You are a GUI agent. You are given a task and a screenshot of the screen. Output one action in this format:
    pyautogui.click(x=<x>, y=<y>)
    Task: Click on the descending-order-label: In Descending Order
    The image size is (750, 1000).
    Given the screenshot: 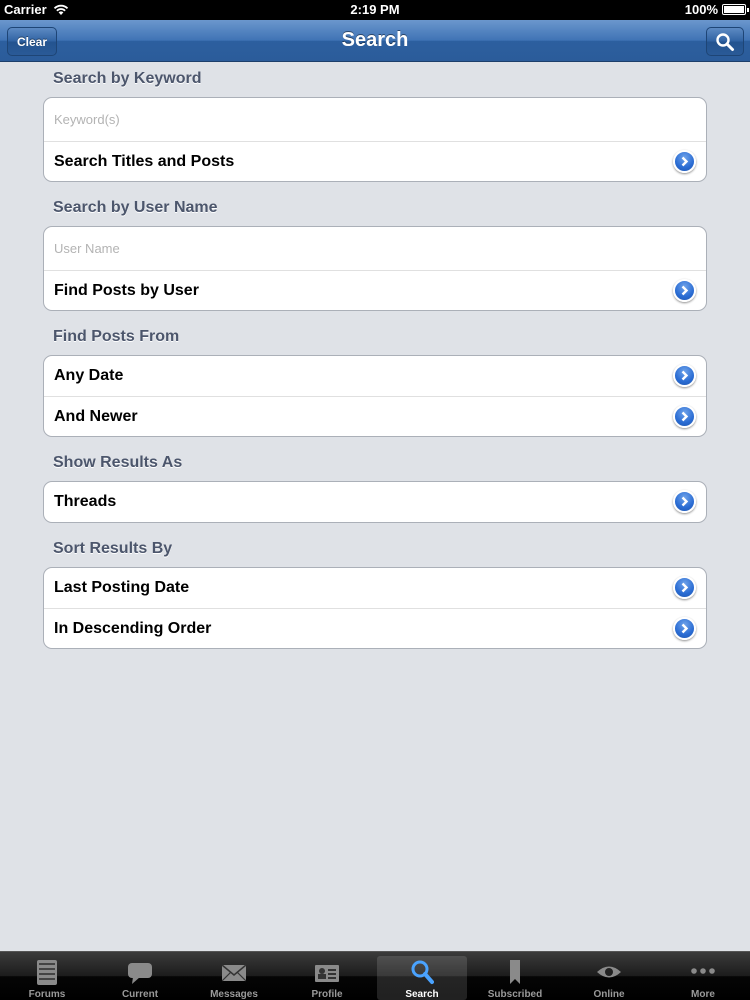 What is the action you would take?
    pyautogui.click(x=133, y=628)
    